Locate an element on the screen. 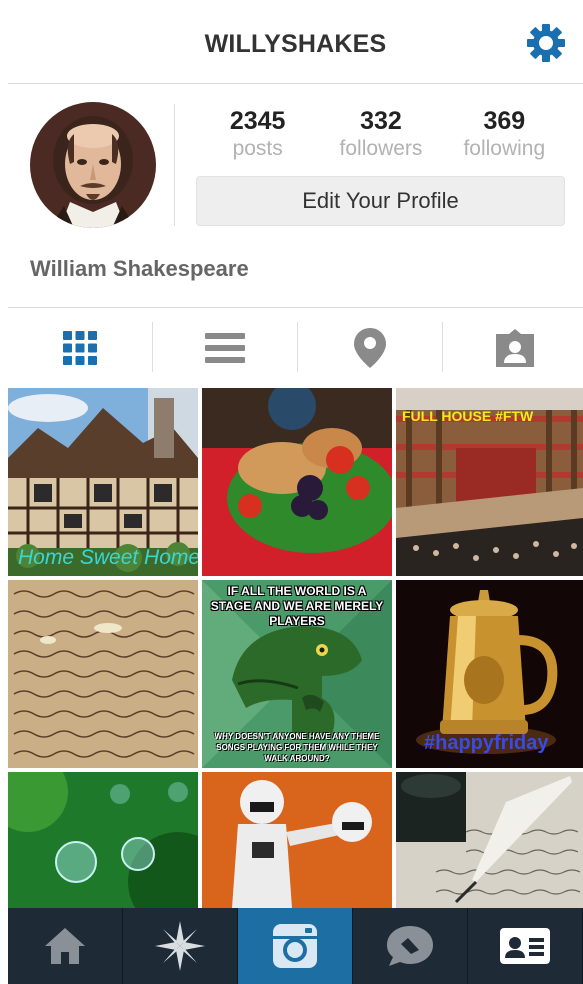 The height and width of the screenshot is (984, 583). followers-label: followers is located at coordinates (381, 148).